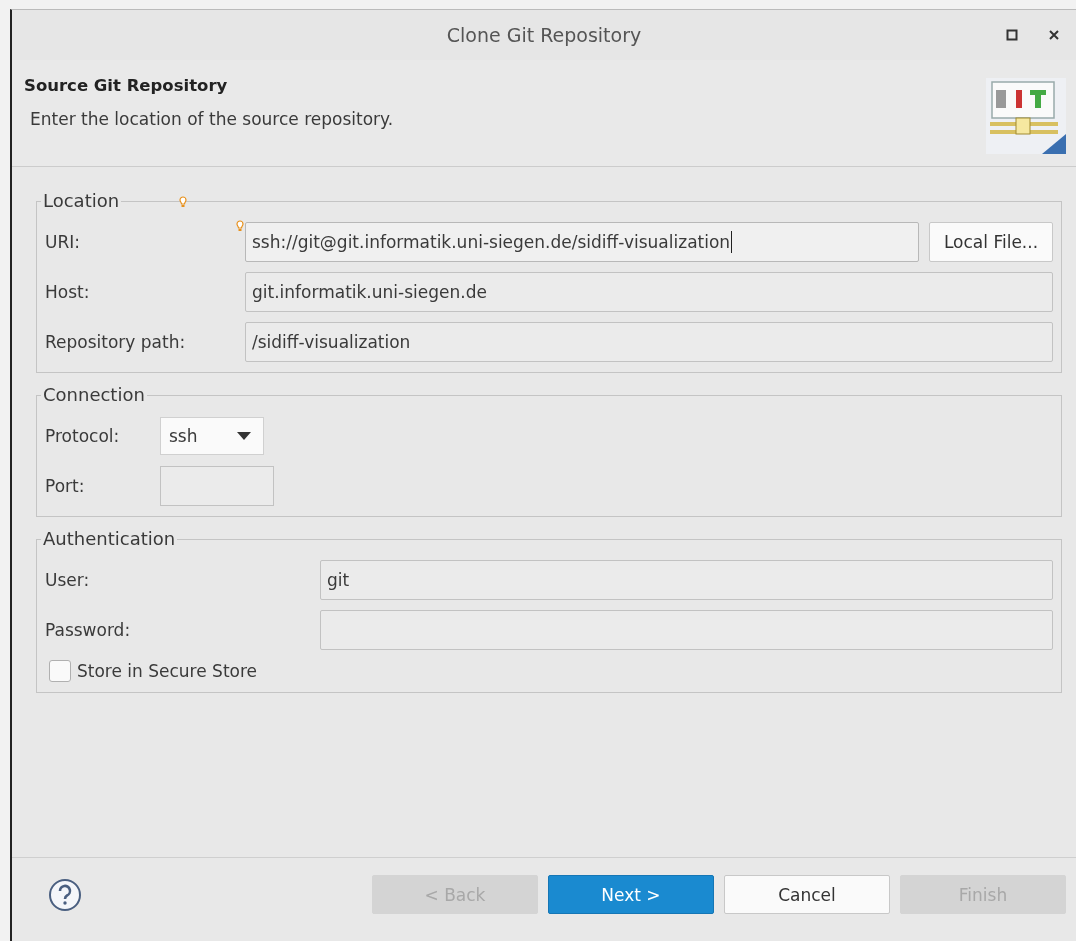  I want to click on git-logo-icon, so click(1026, 116).